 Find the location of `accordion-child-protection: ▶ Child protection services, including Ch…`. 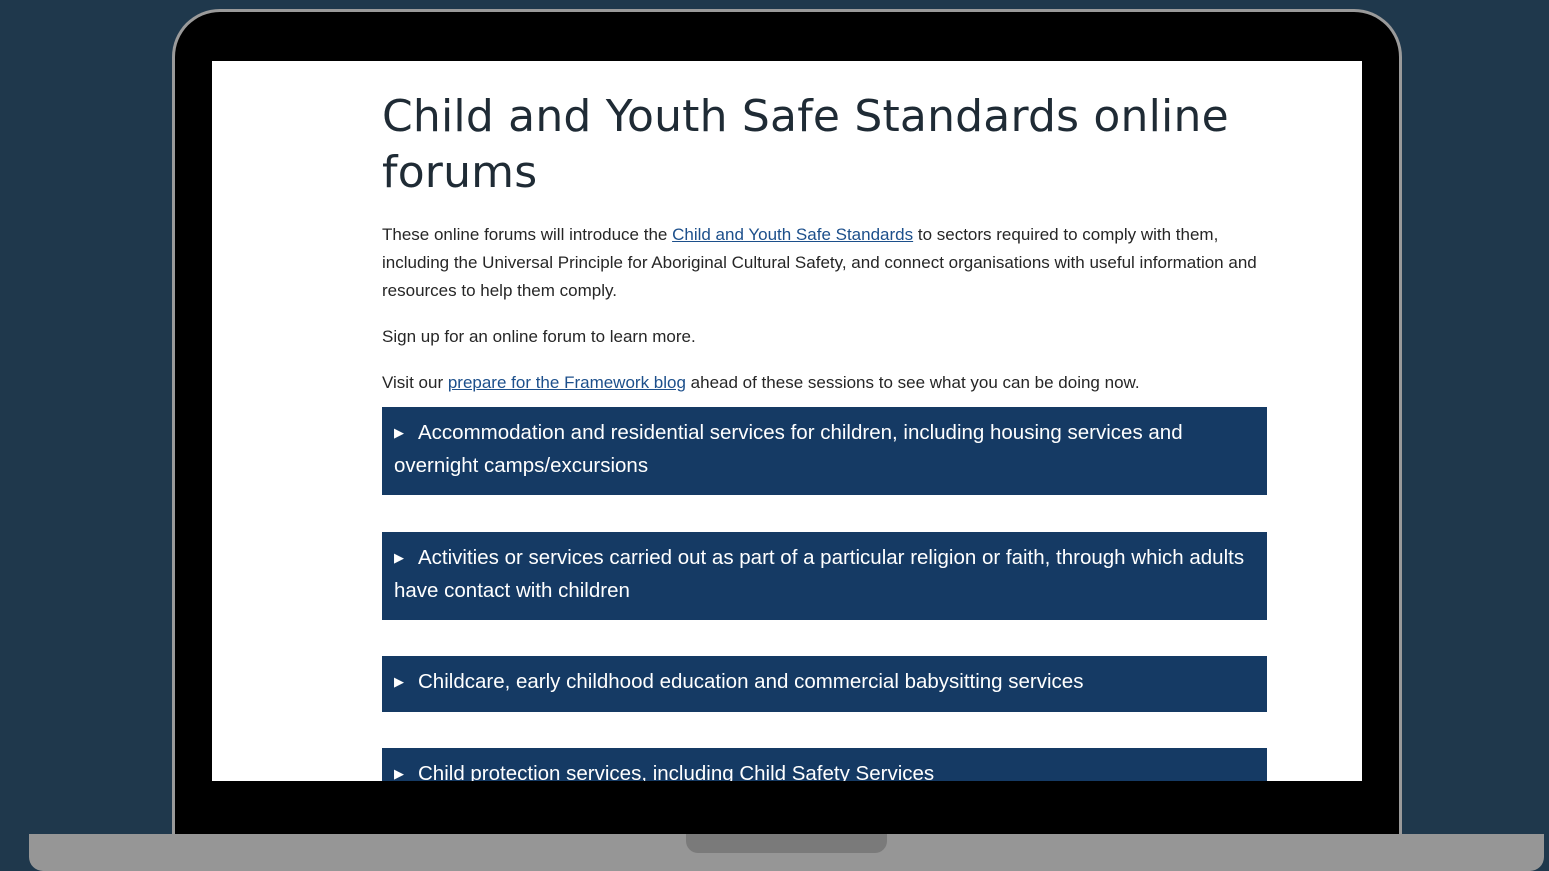

accordion-child-protection: ▶ Child protection services, including Ch… is located at coordinates (824, 764).